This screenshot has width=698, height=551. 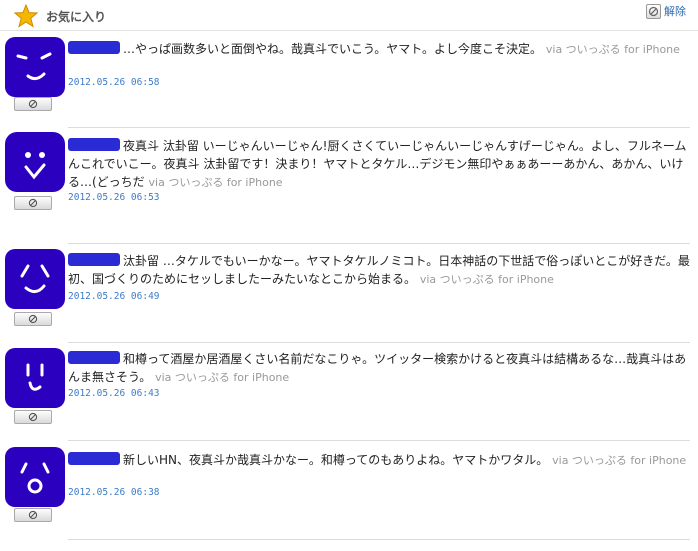 I want to click on unfavorite-all-button: 解除, so click(x=666, y=11).